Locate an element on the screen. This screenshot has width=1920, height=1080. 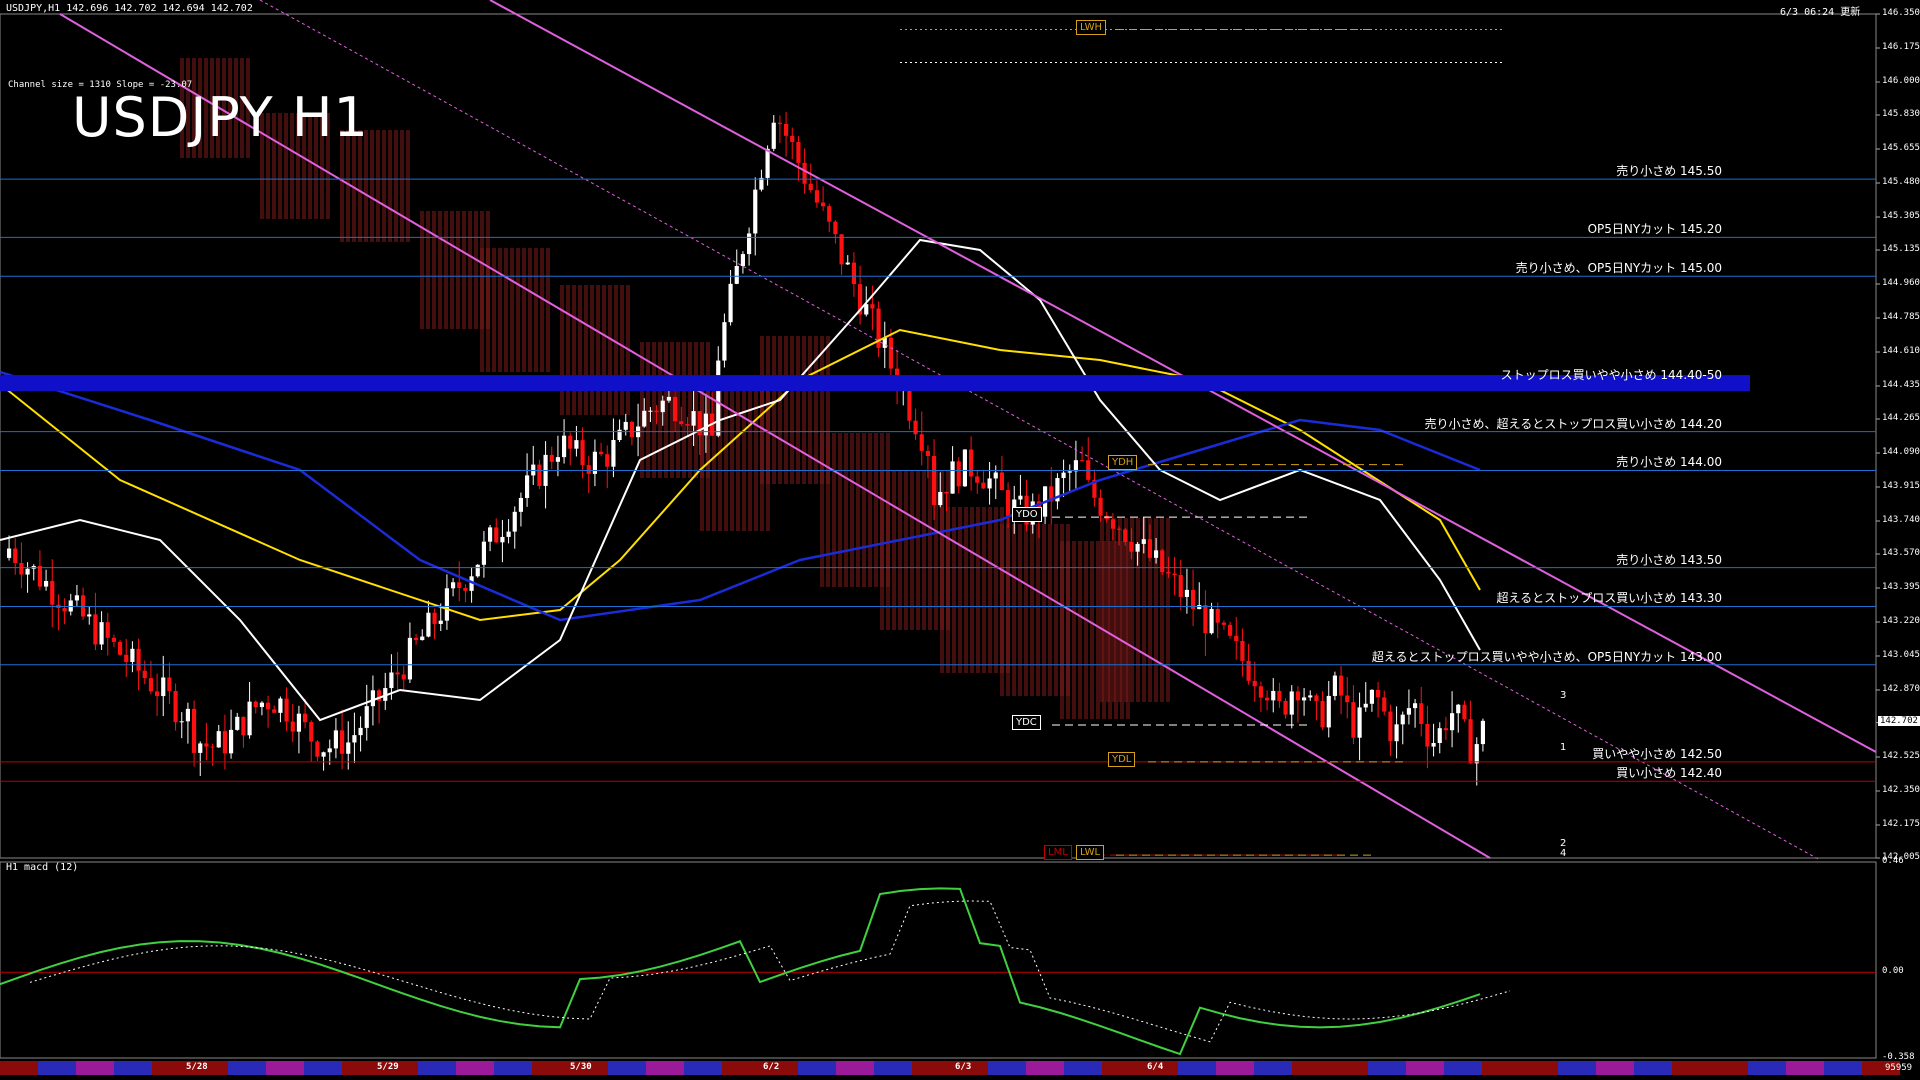
price-tick-label: 145.305 is located at coordinates (1901, 215).